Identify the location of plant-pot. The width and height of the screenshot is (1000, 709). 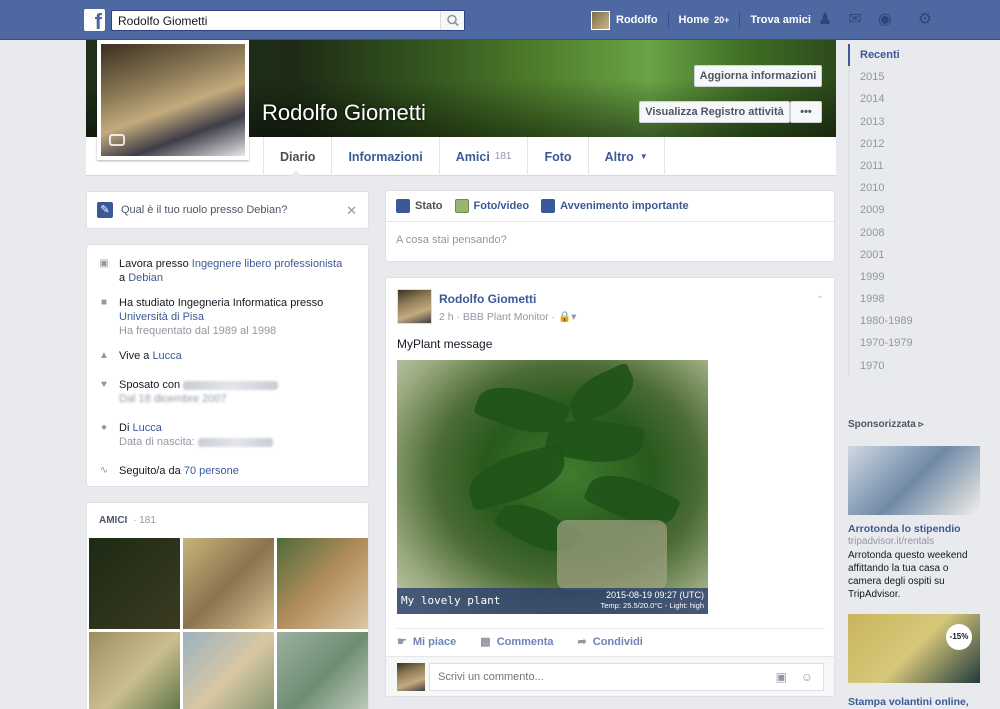
(612, 555).